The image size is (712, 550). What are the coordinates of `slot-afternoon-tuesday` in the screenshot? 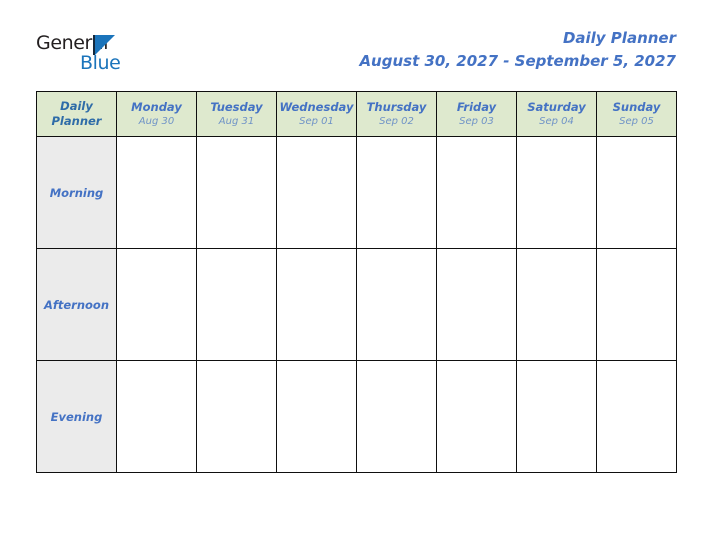 It's located at (236, 304).